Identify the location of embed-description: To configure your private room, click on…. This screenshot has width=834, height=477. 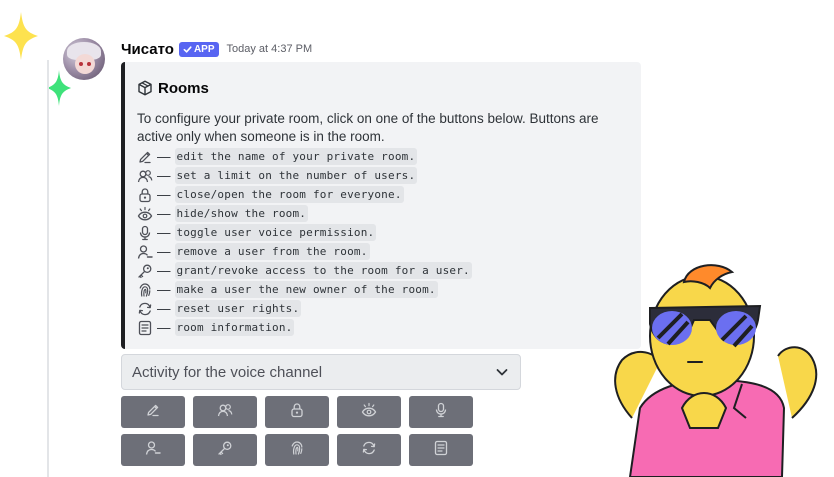
(368, 127).